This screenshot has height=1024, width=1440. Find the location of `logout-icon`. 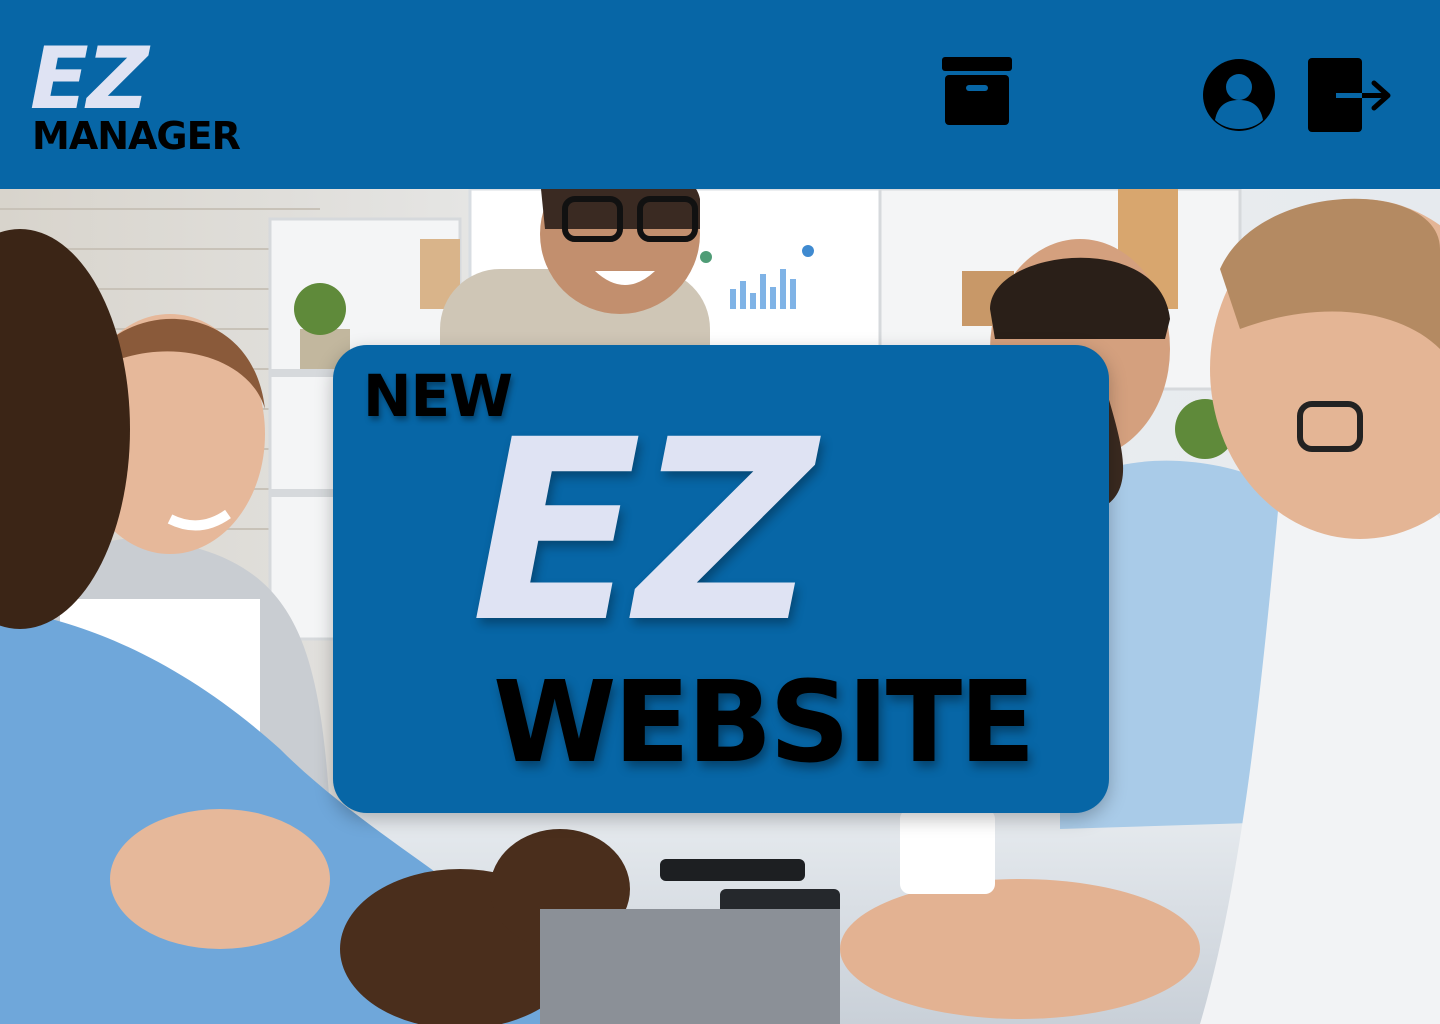

logout-icon is located at coordinates (1350, 95).